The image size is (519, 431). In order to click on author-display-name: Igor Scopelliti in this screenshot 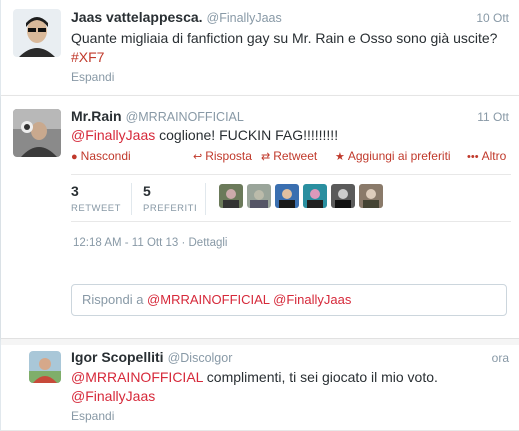, I will do `click(117, 357)`.